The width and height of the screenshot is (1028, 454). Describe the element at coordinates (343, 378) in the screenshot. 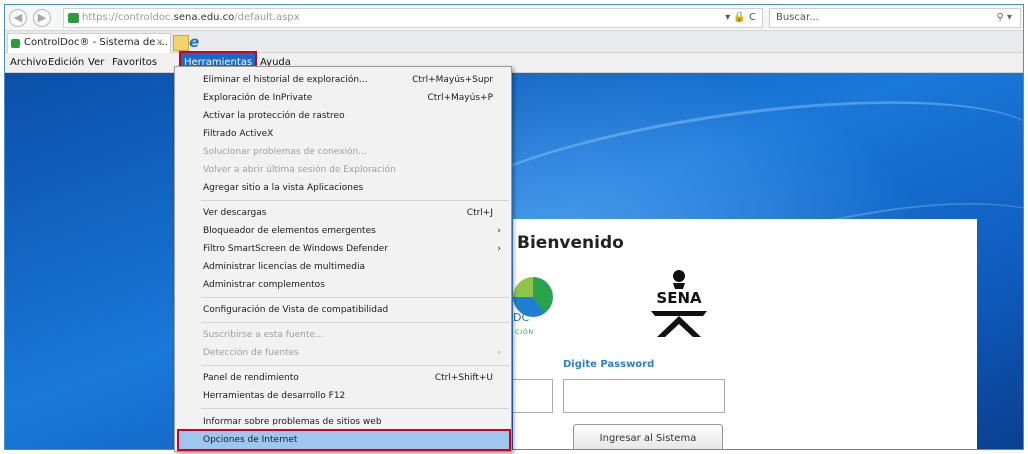

I see `menu-item-panel-rendimiento: Panel de rendimiento Ctrl+Shift+U` at that location.